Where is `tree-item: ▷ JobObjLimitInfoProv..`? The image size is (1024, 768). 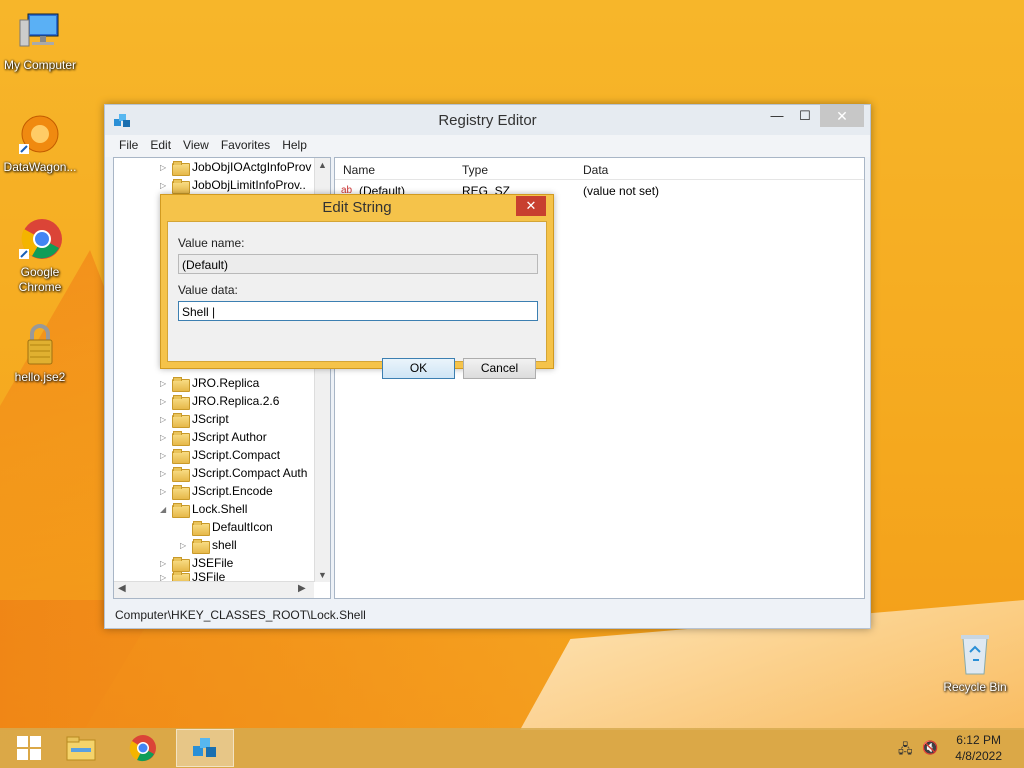
tree-item: ▷ JobObjLimitInfoProv.. is located at coordinates (233, 185).